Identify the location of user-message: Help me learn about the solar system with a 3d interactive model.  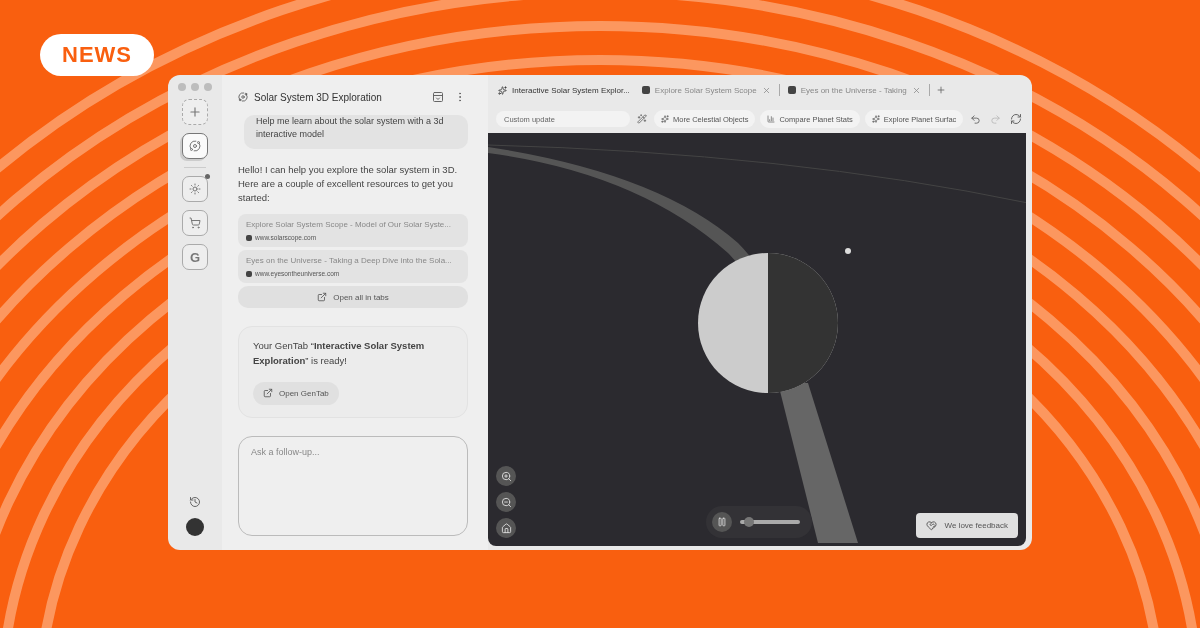
(356, 132).